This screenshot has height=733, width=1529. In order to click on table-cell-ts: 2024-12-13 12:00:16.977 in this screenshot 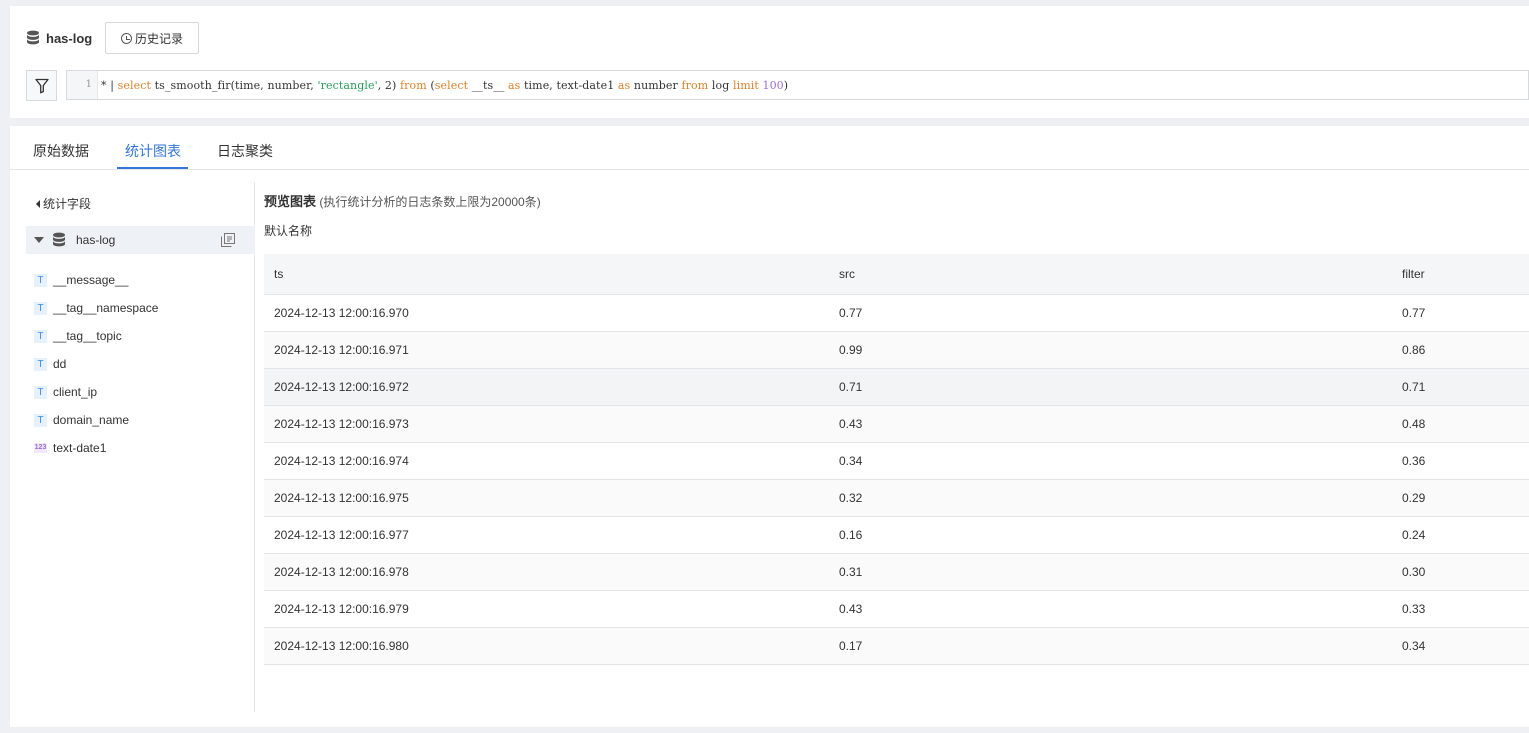, I will do `click(546, 535)`.